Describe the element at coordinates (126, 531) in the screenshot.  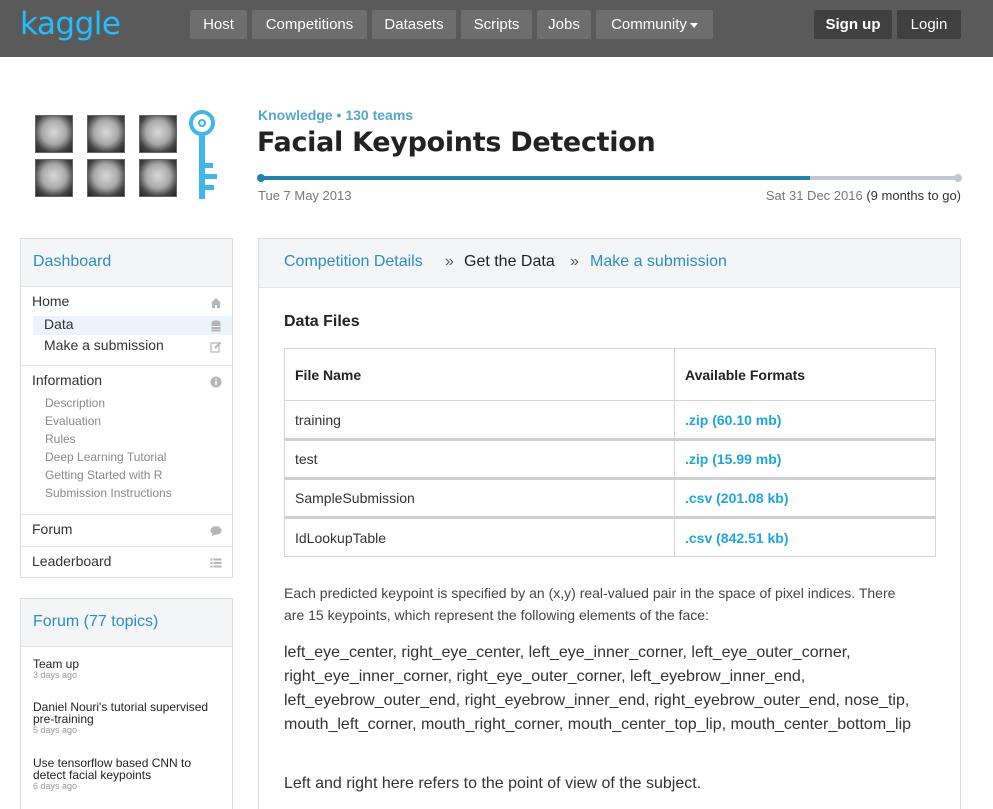
I see `sidebar-item-forum: Forum` at that location.